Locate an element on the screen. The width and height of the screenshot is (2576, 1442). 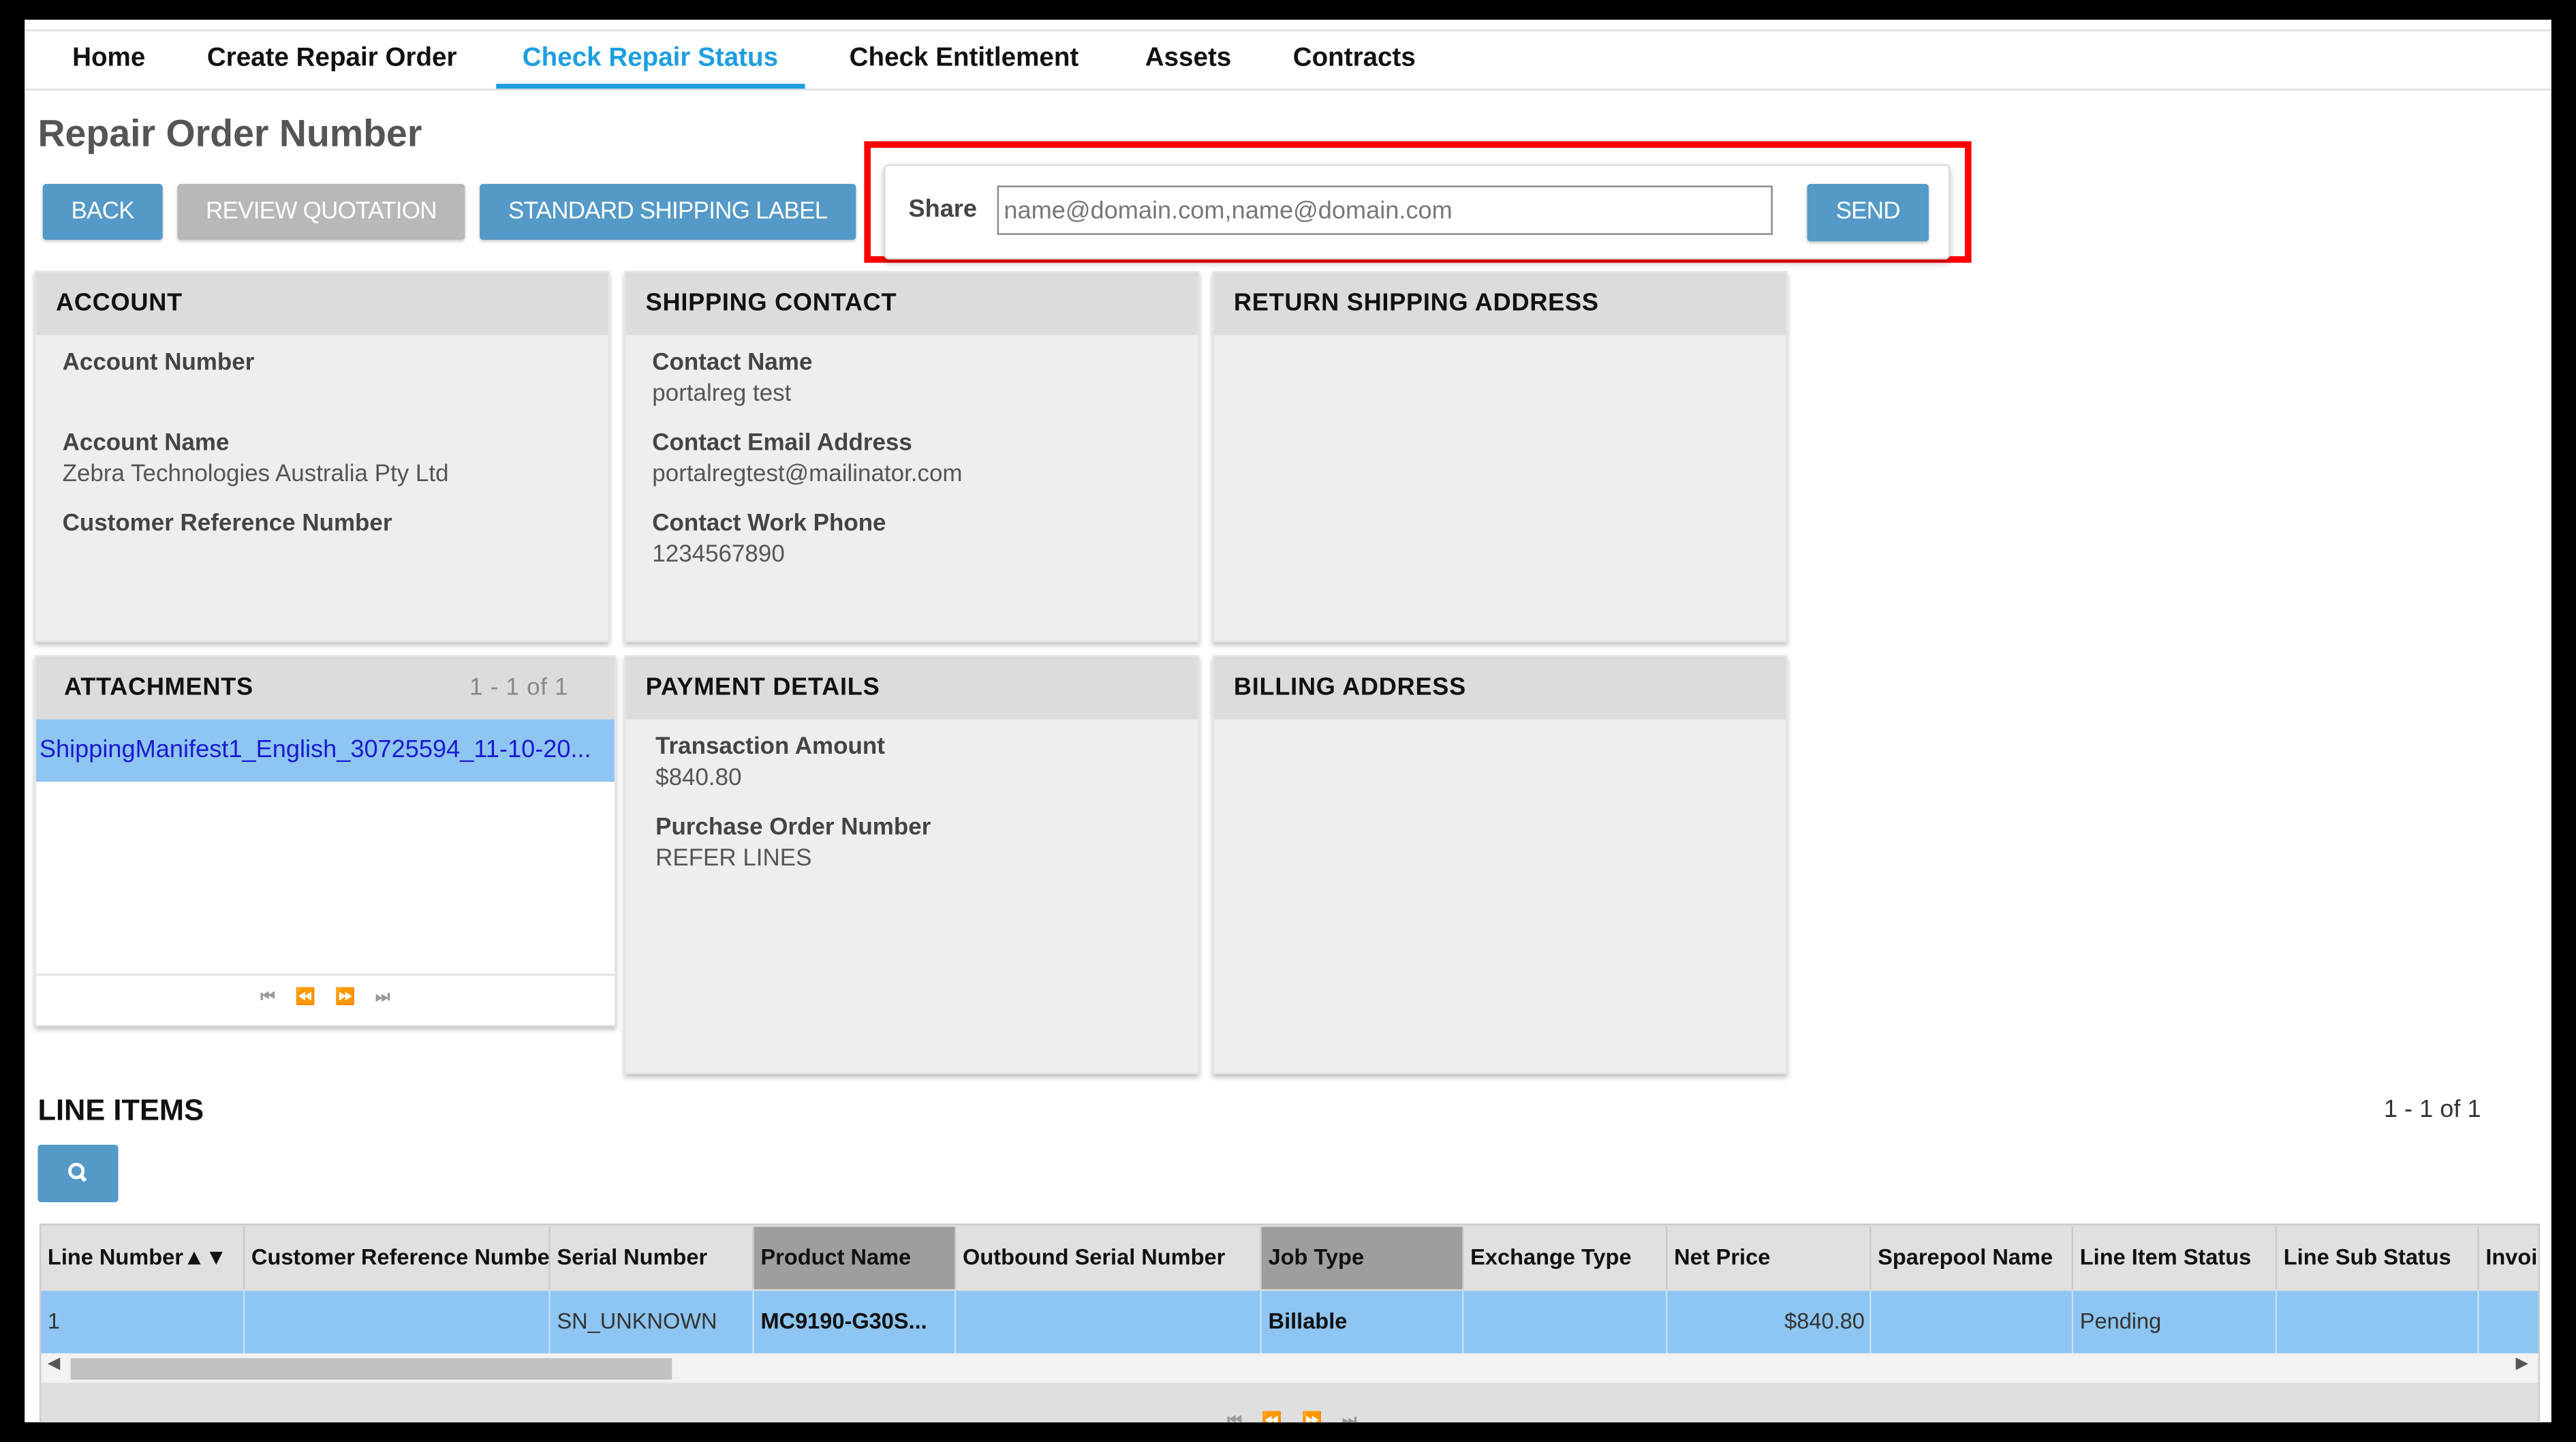
account-name-label: Account Name is located at coordinates (146, 443).